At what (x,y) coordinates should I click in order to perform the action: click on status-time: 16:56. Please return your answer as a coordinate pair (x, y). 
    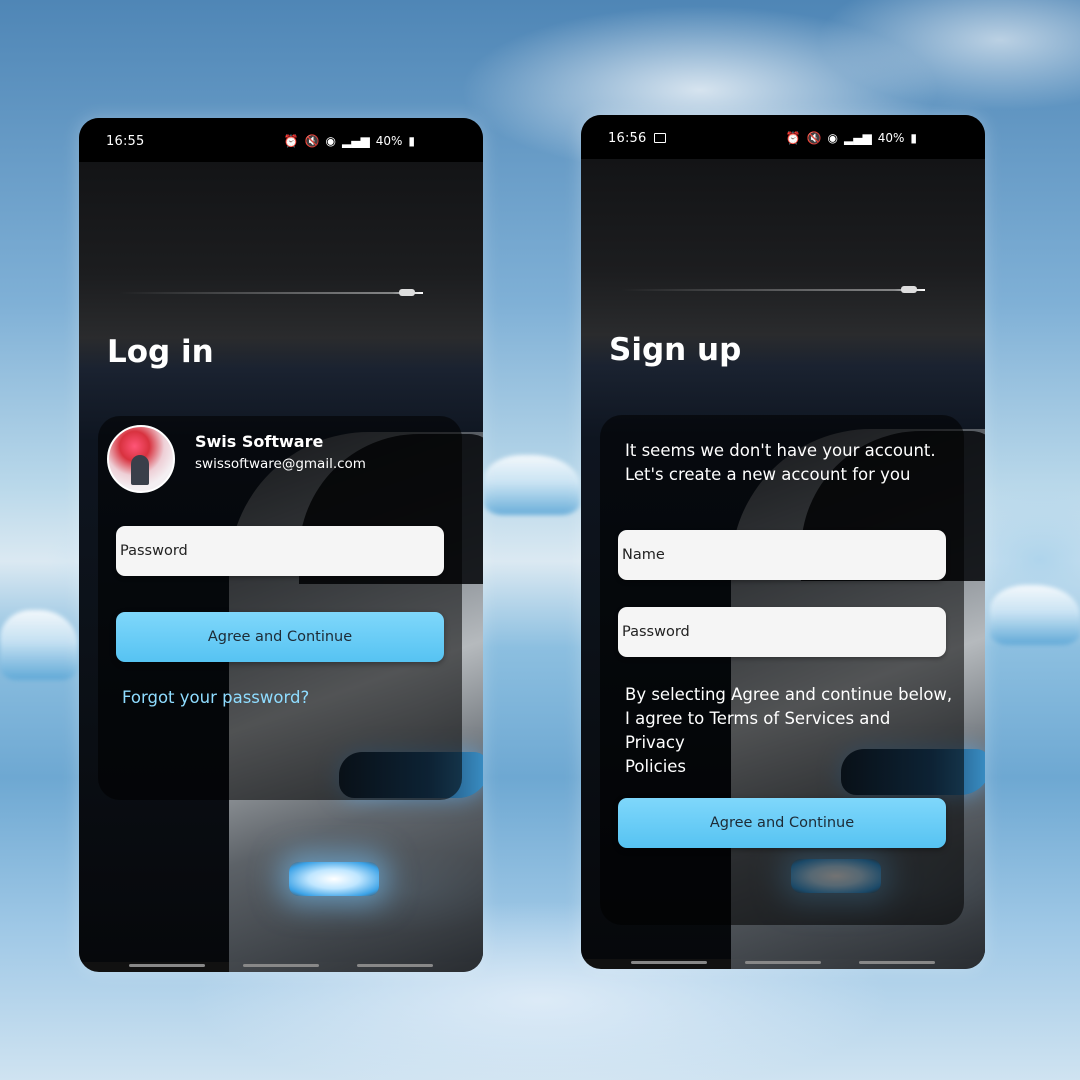
    Looking at the image, I should click on (637, 138).